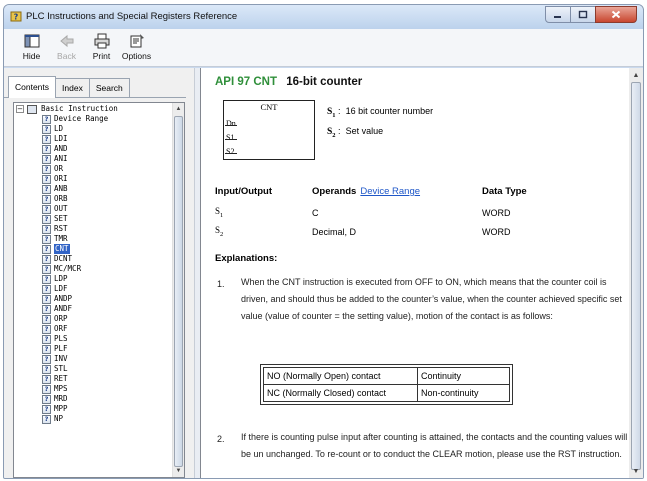  What do you see at coordinates (334, 232) in the screenshot?
I see `io-row-s2-operands: Decimal, D` at bounding box center [334, 232].